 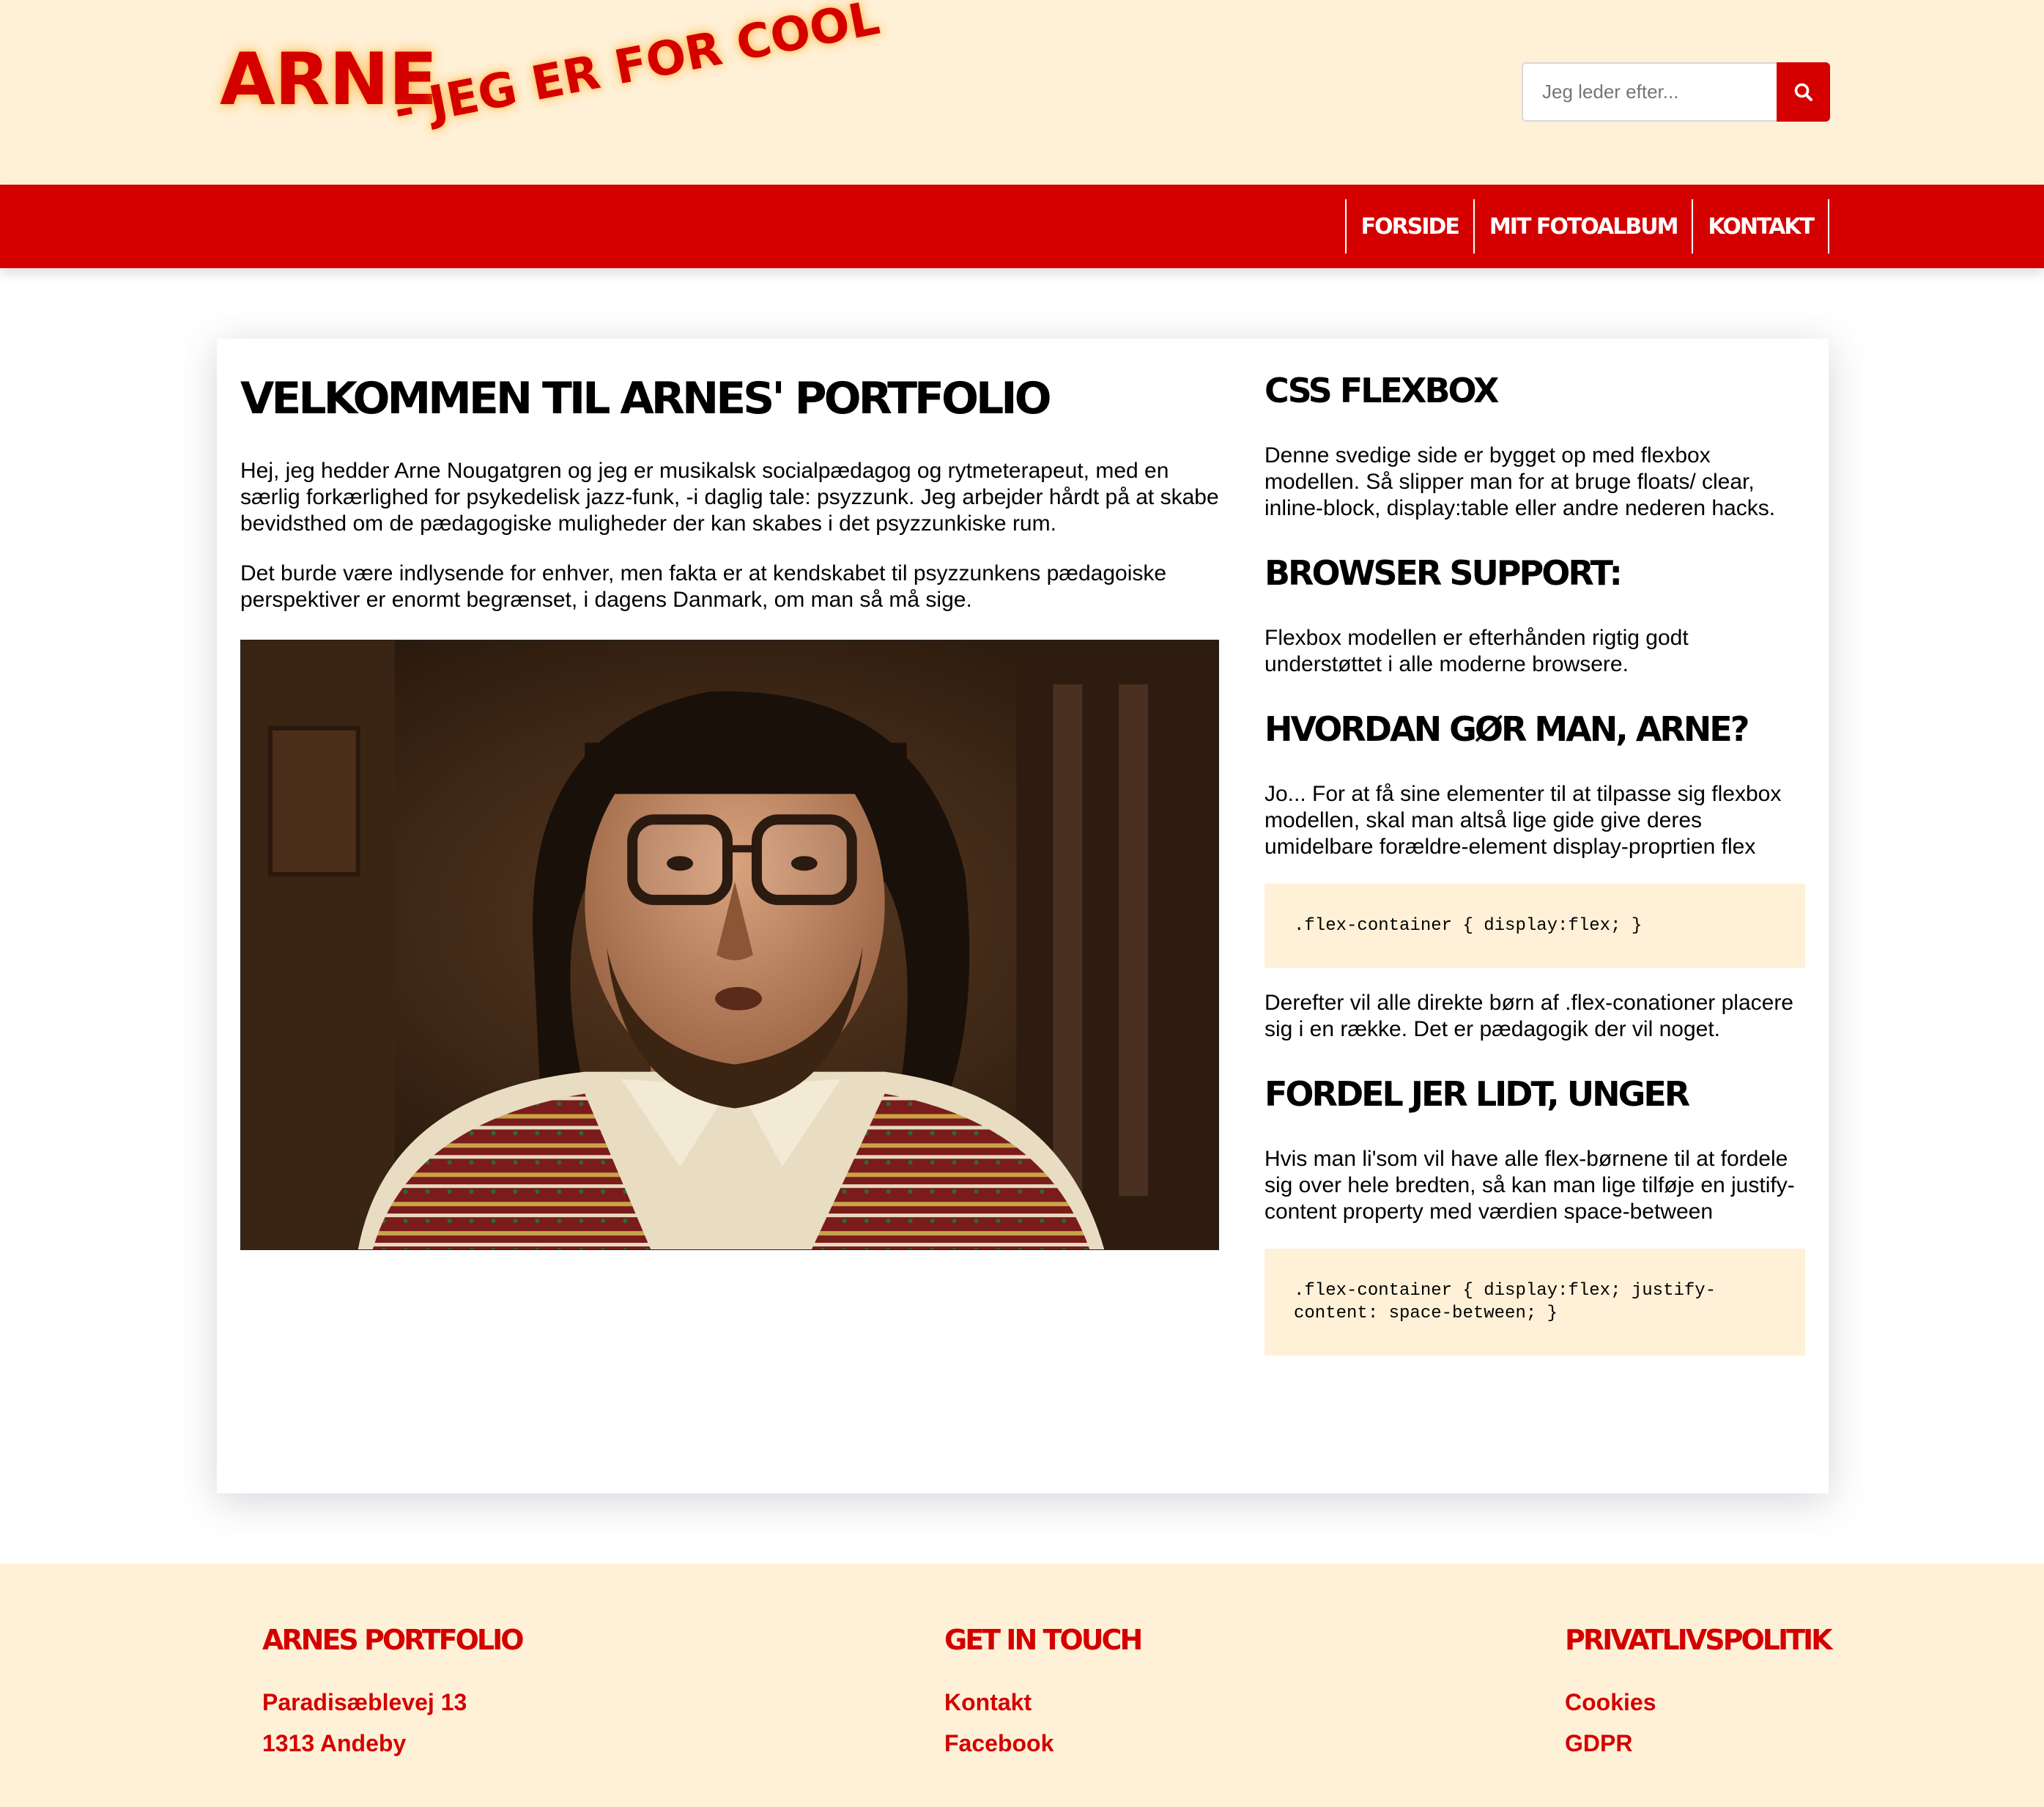 I want to click on search-form, so click(x=1676, y=92).